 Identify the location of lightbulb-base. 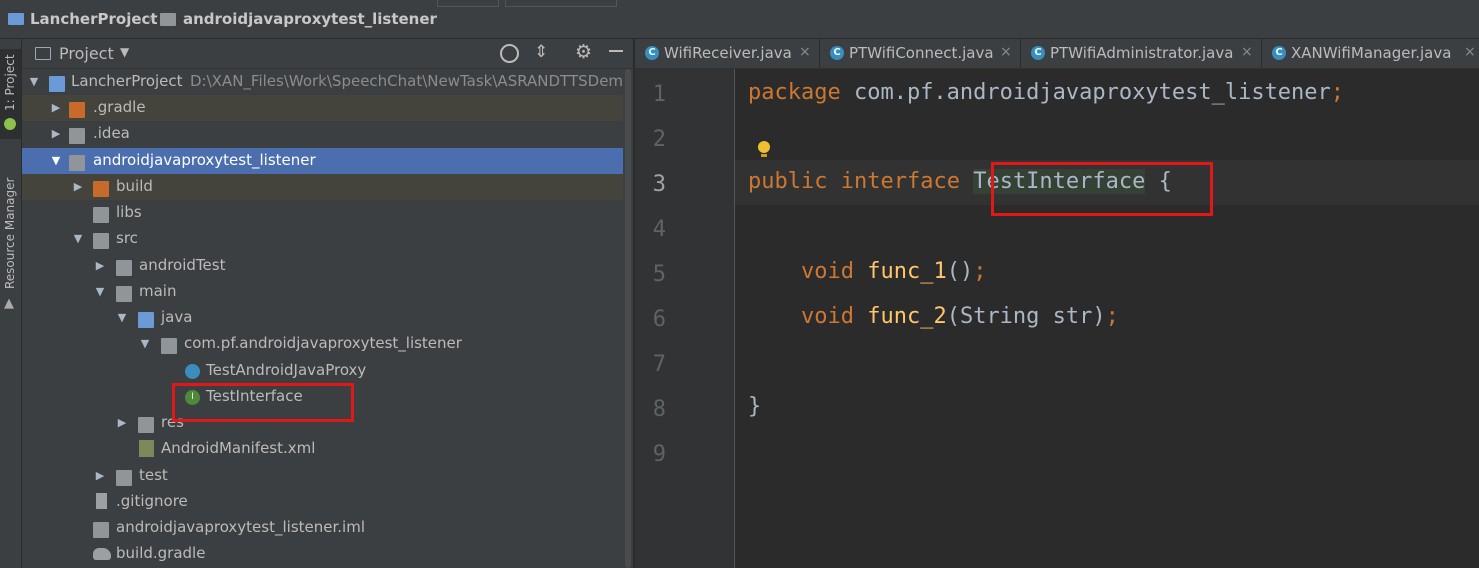
(764, 155).